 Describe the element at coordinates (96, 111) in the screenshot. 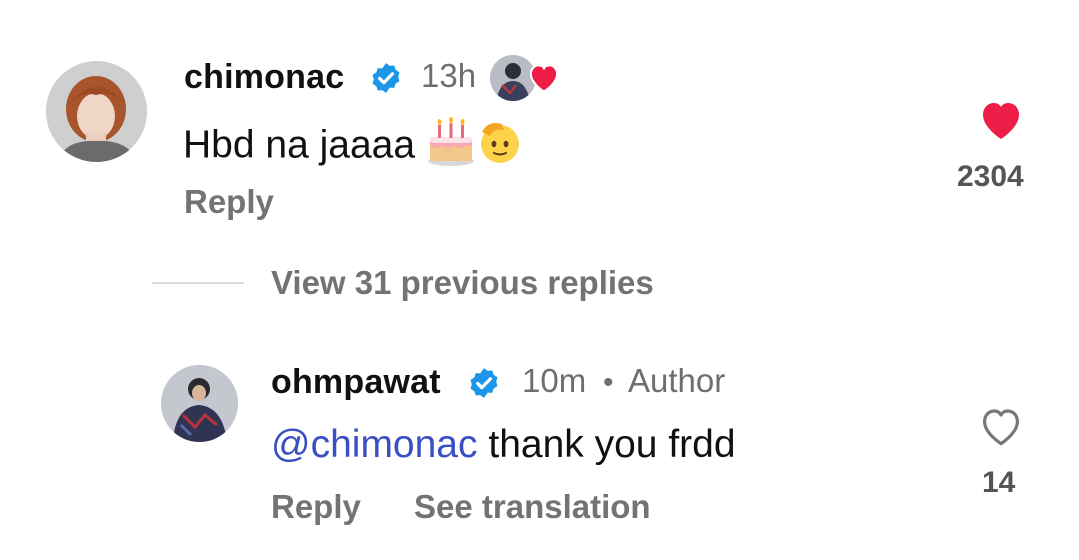

I see `commenter-avatar` at that location.